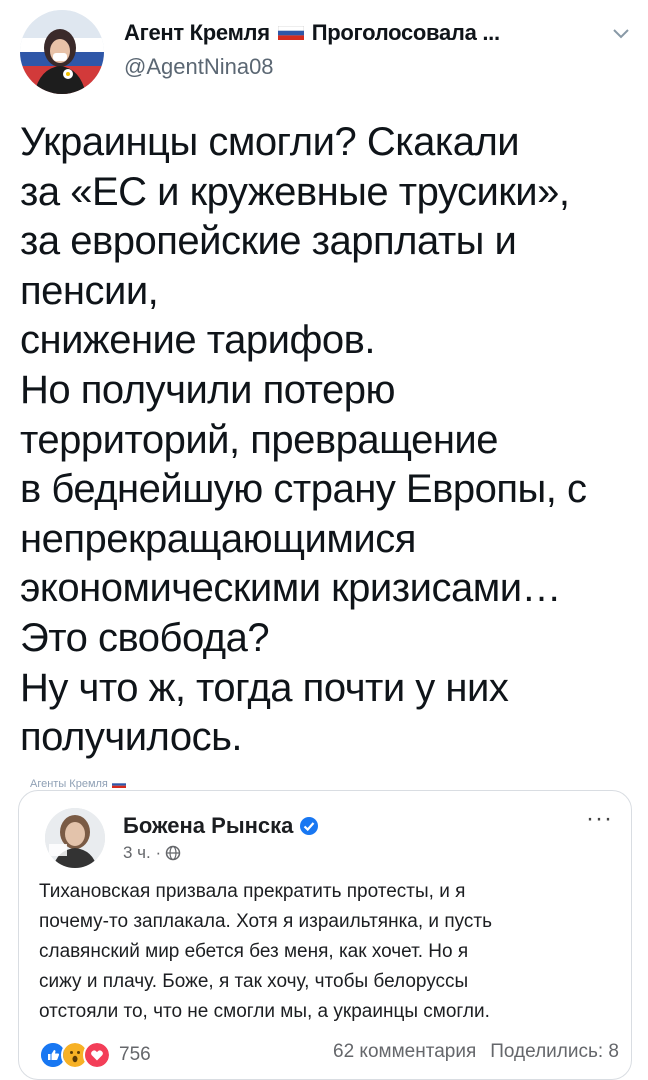 The image size is (648, 1080). Describe the element at coordinates (197, 340) in the screenshot. I see `tweet-line: снижение тарифов.` at that location.